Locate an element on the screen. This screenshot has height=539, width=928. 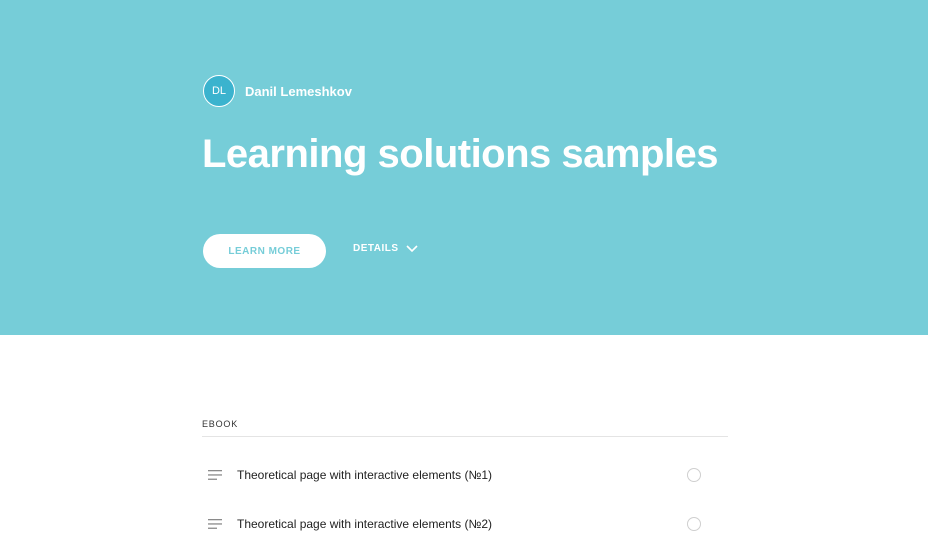
author: DL Danil Lemeshkov is located at coordinates (277, 91).